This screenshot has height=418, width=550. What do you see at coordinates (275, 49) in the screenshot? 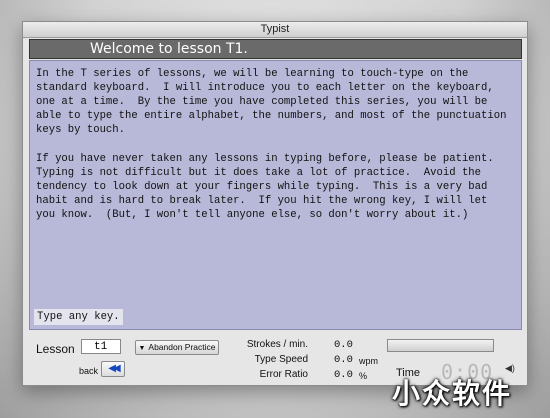
I see `lesson-header: Welcome to lesson T1.` at bounding box center [275, 49].